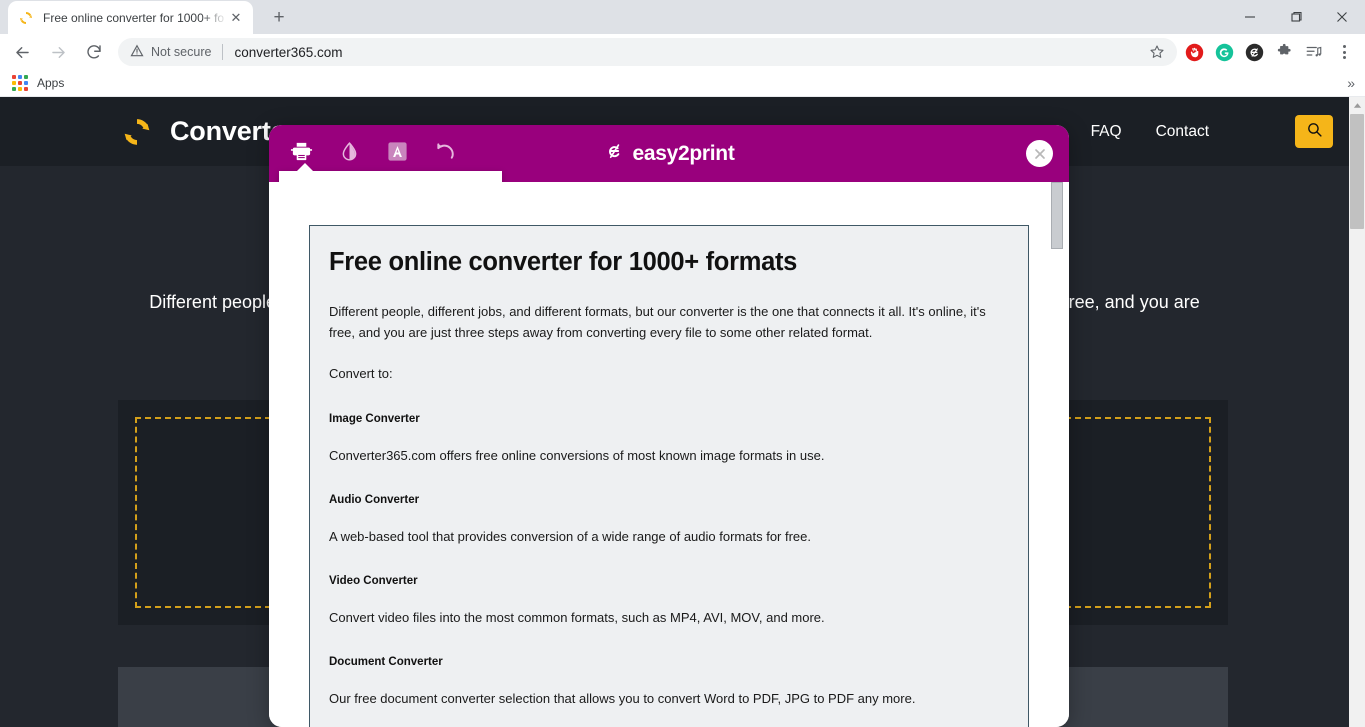 This screenshot has height=727, width=1365. I want to click on maximize-button, so click(1296, 16).